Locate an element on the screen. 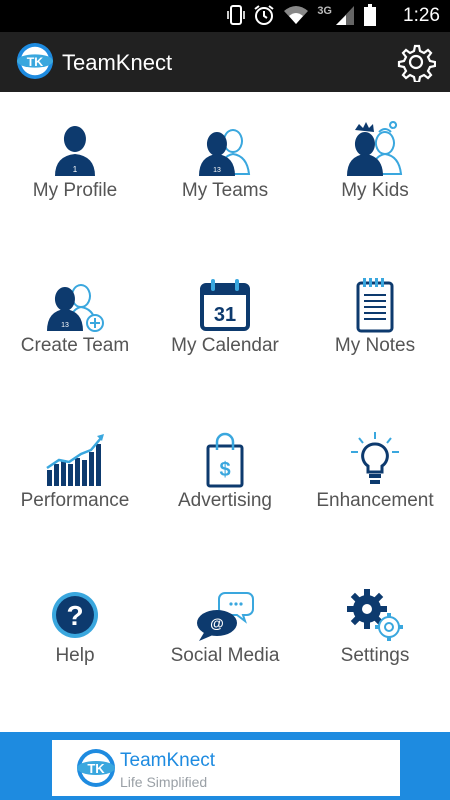 The width and height of the screenshot is (450, 800). chart-icon is located at coordinates (75, 460).